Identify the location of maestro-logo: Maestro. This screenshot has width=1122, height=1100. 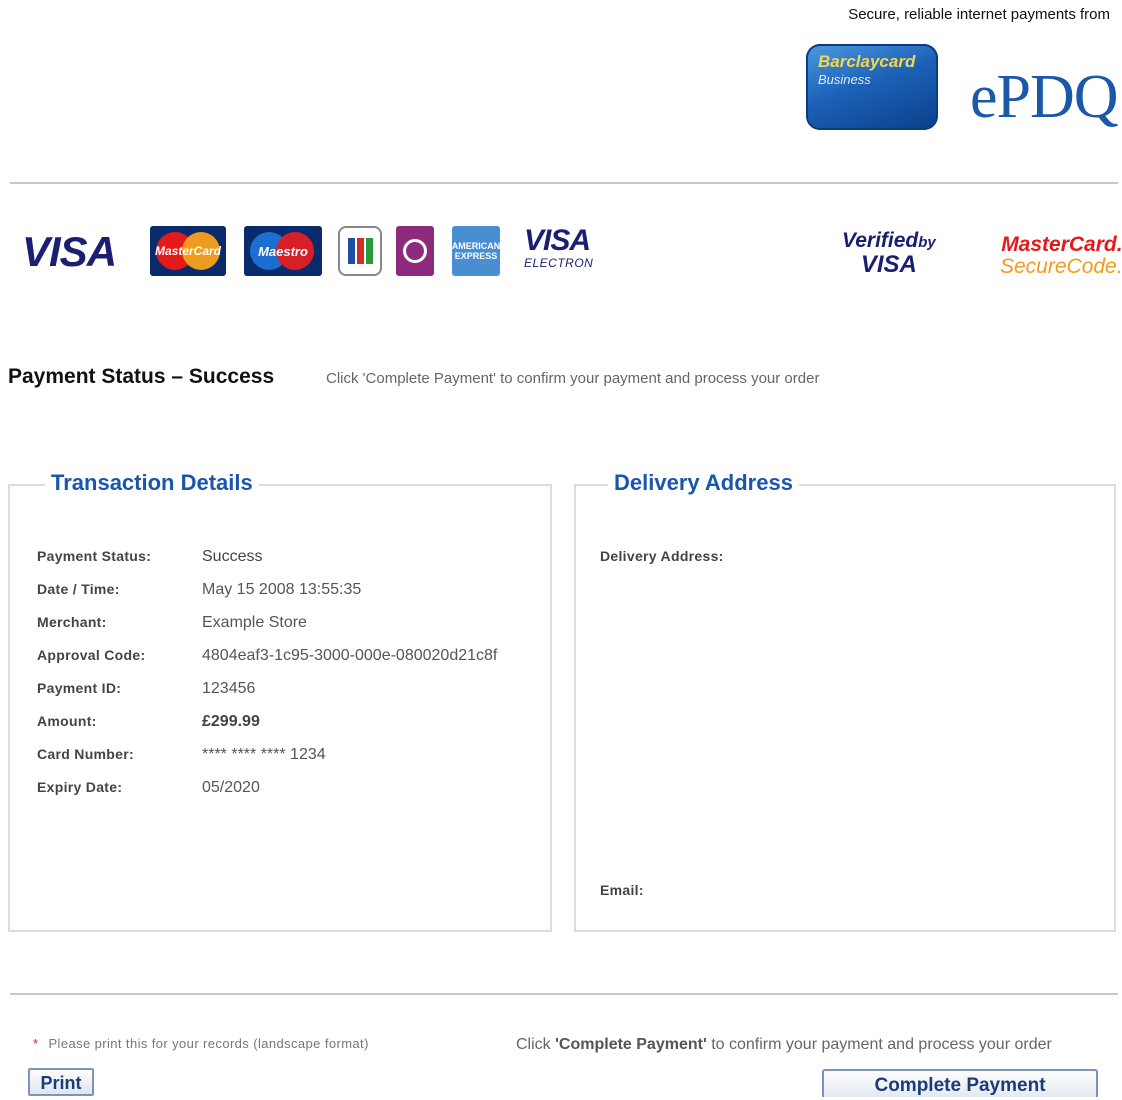
(283, 251).